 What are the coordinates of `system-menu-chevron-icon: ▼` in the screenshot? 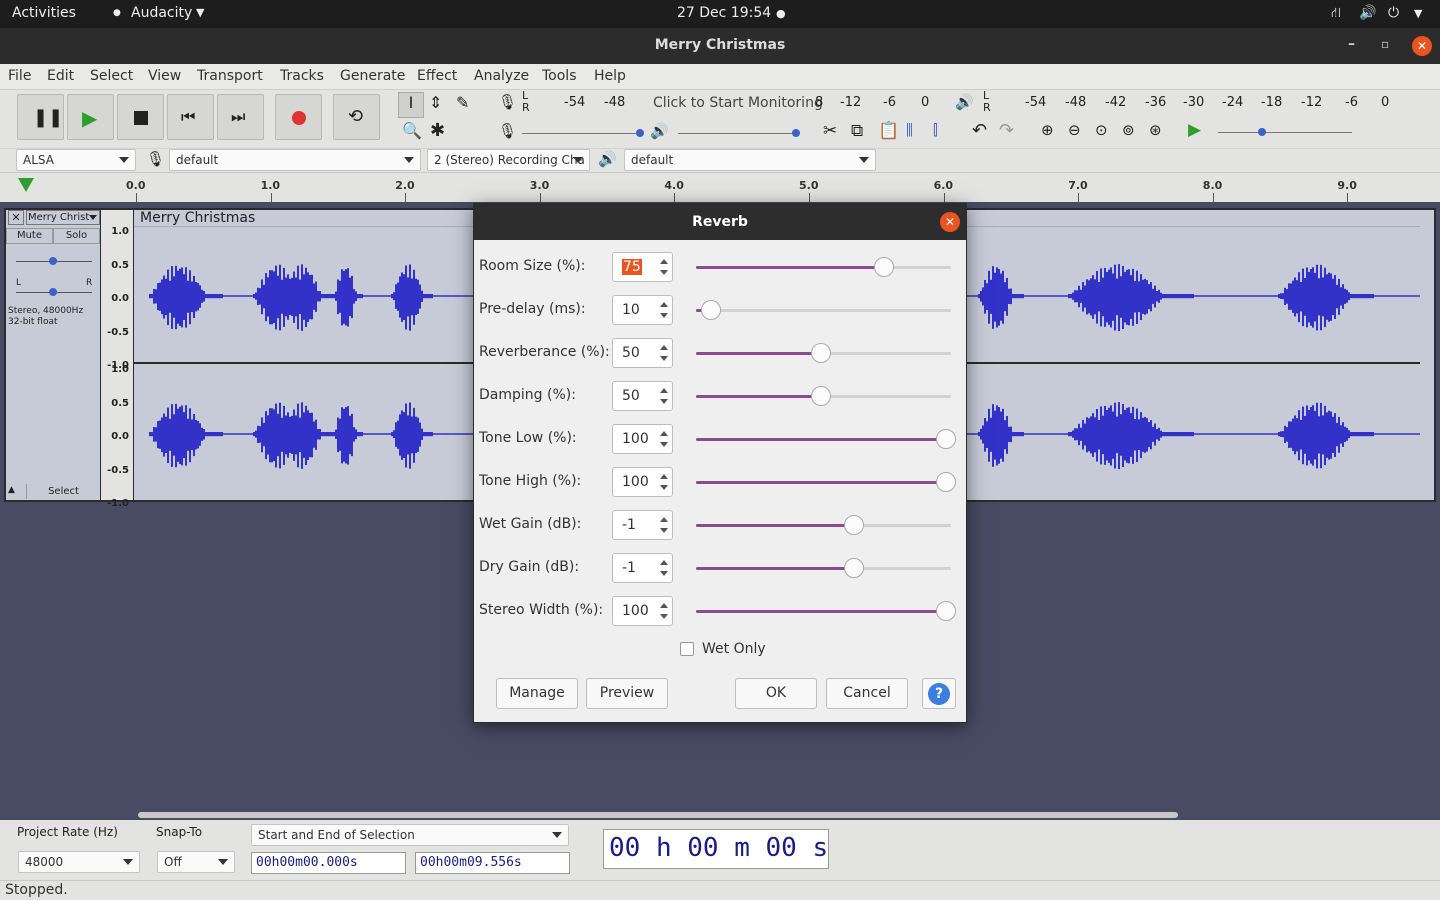 It's located at (1418, 13).